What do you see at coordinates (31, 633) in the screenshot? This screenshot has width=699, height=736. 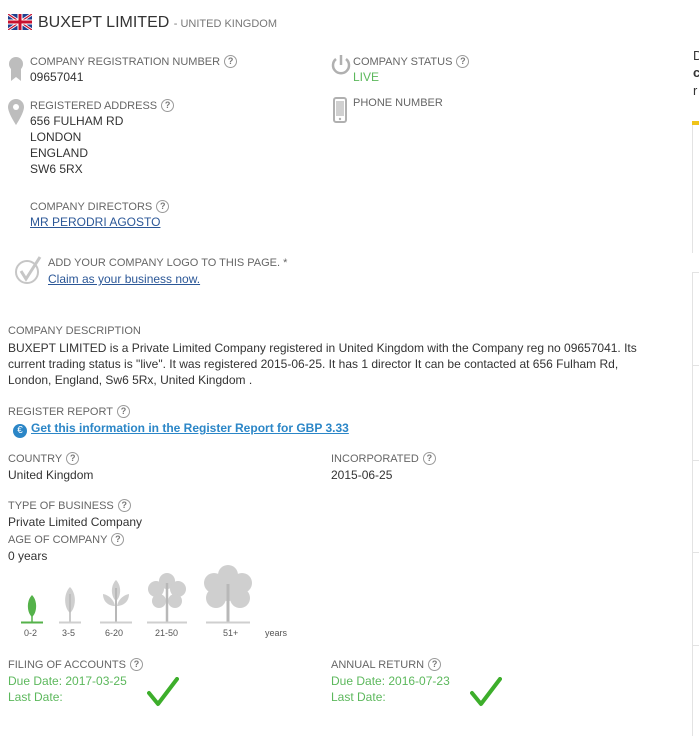 I see `age-scale-label: 0-2` at bounding box center [31, 633].